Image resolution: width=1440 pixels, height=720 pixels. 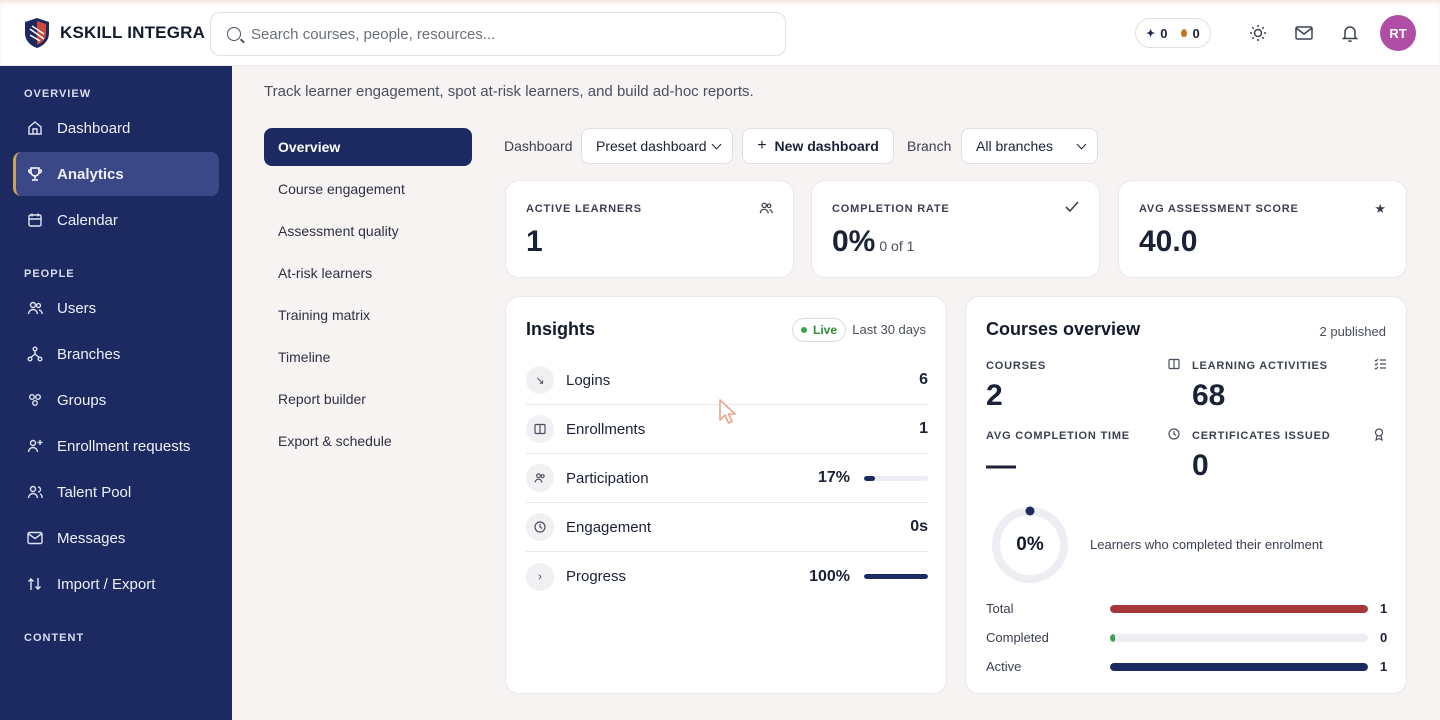 What do you see at coordinates (1000, 608) in the screenshot?
I see `bar-label-total: Total` at bounding box center [1000, 608].